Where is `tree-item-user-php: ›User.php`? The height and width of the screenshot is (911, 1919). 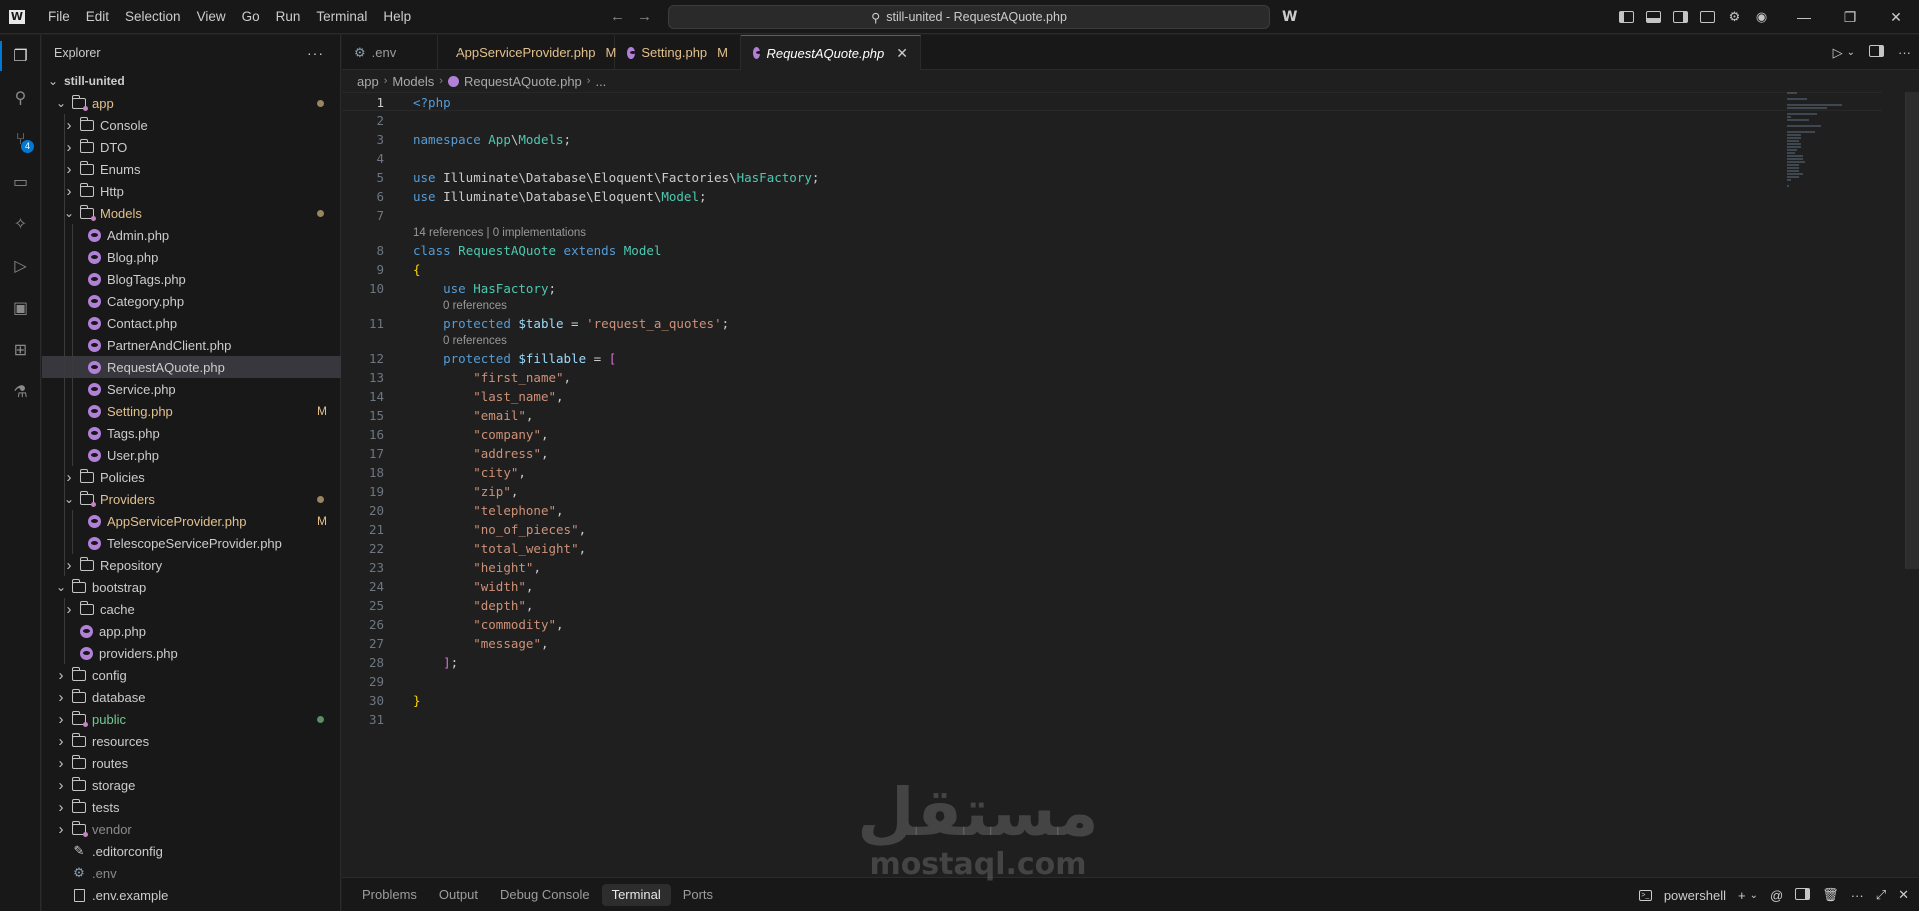 tree-item-user-php: ›User.php is located at coordinates (191, 455).